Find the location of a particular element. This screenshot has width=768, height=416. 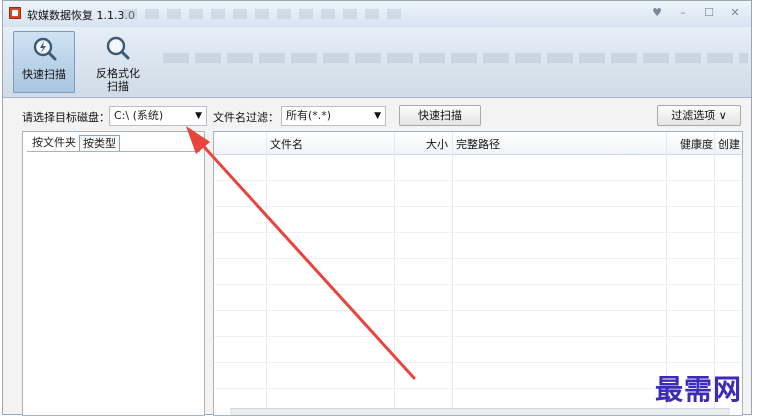

lightning-magnifier-icon is located at coordinates (45, 49).